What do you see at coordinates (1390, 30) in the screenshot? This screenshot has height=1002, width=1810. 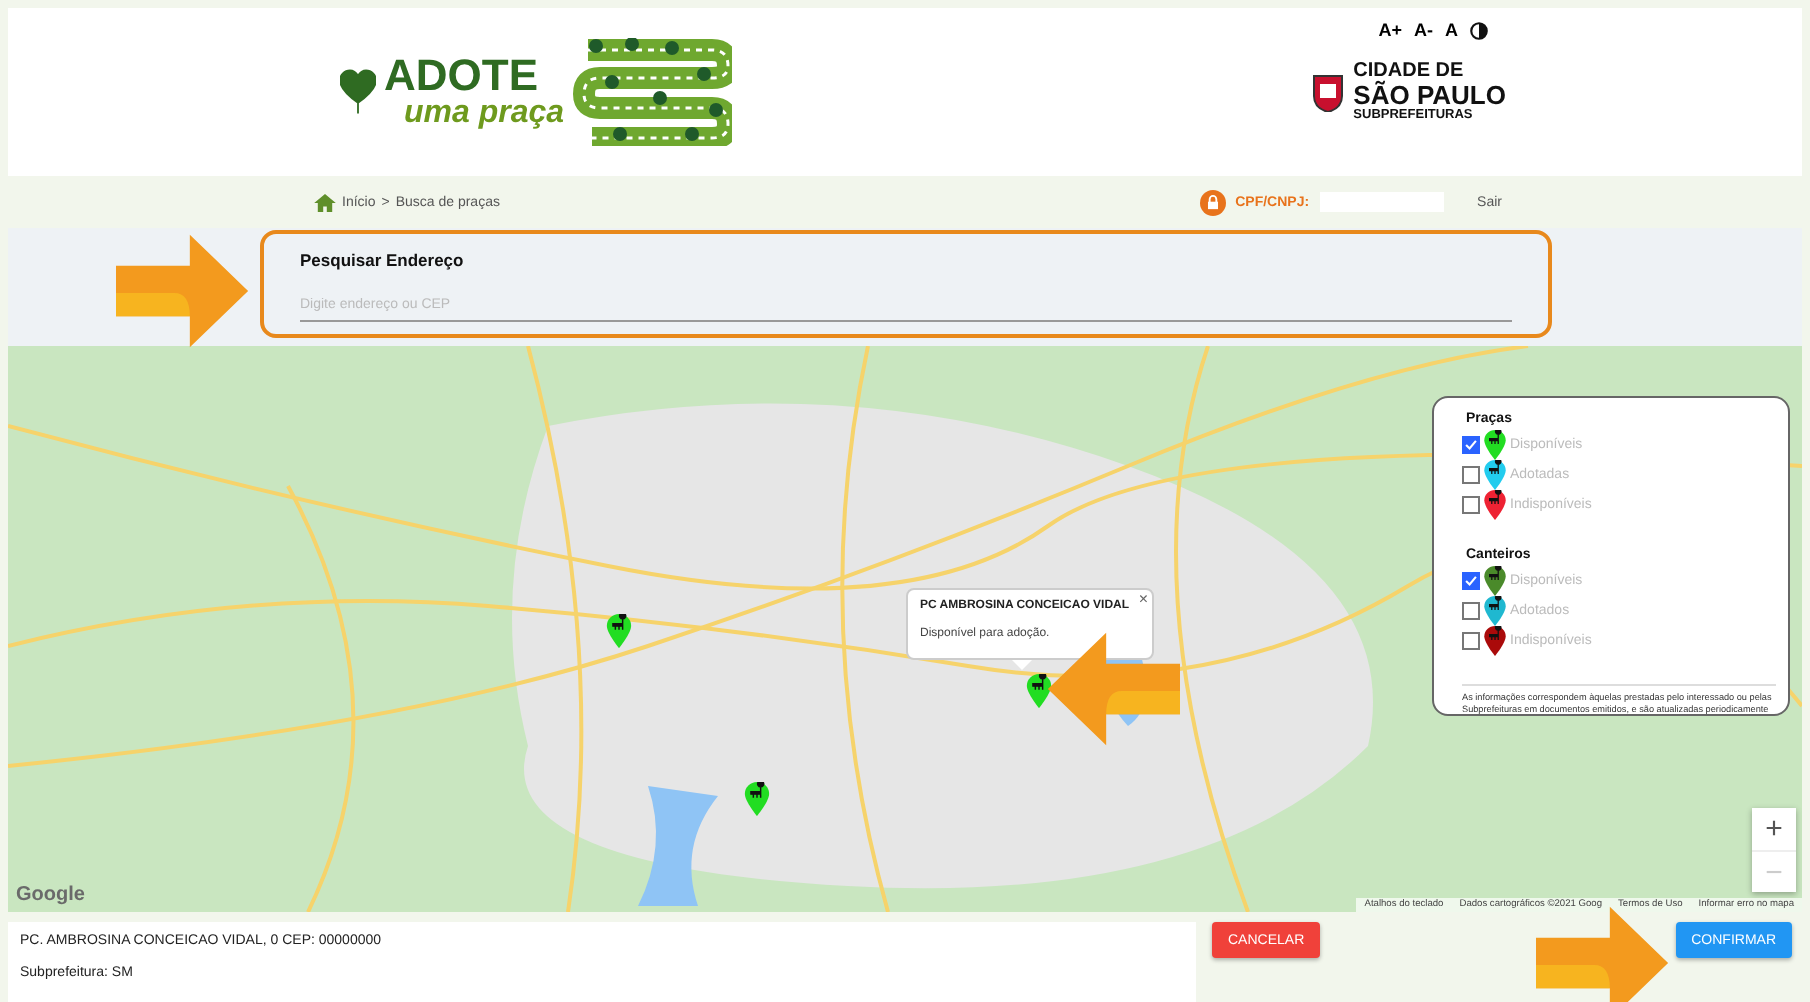 I see `font-size-button: A+` at bounding box center [1390, 30].